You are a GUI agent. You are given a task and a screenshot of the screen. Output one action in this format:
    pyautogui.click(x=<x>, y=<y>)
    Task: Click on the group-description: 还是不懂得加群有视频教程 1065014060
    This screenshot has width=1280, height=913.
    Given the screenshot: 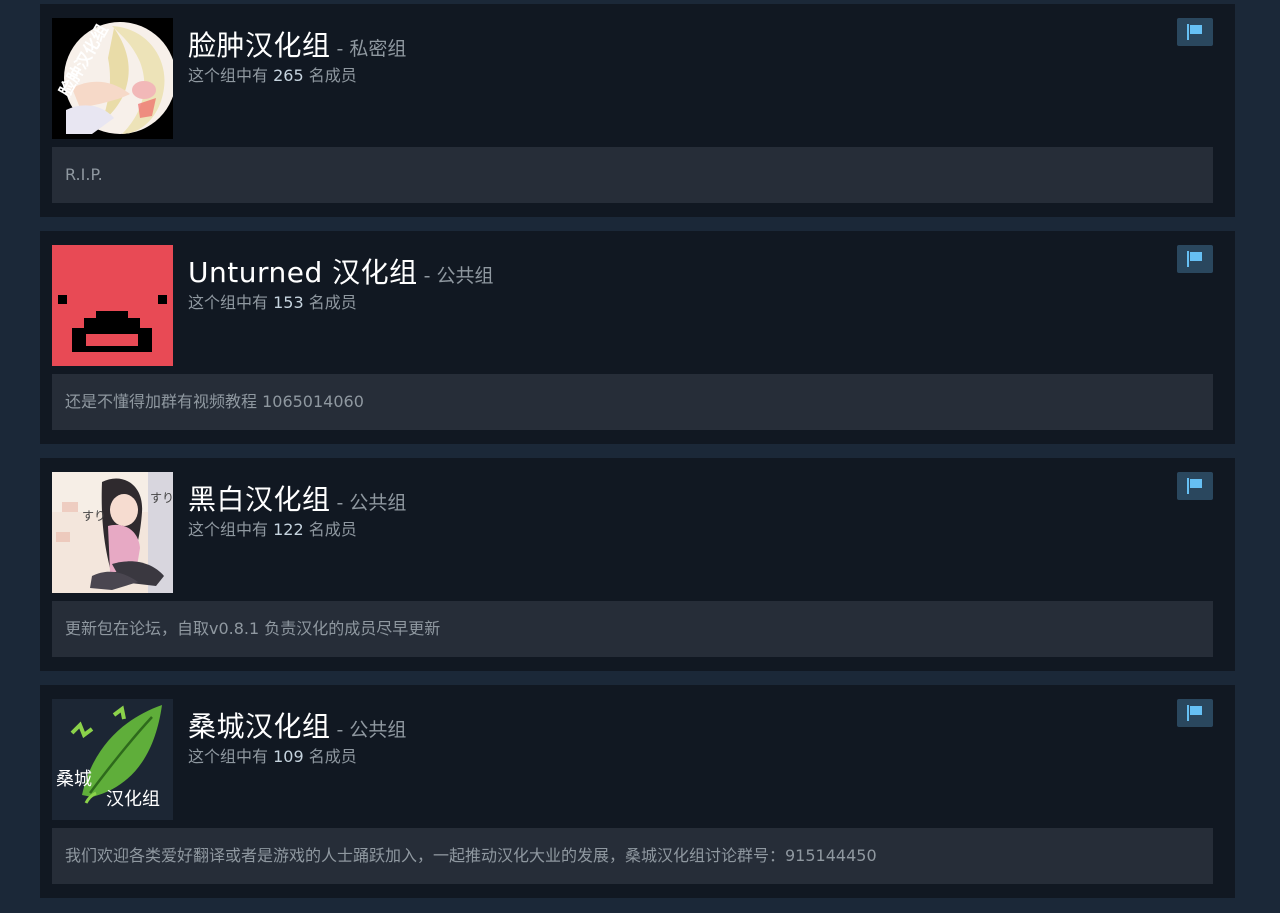 What is the action you would take?
    pyautogui.click(x=632, y=402)
    